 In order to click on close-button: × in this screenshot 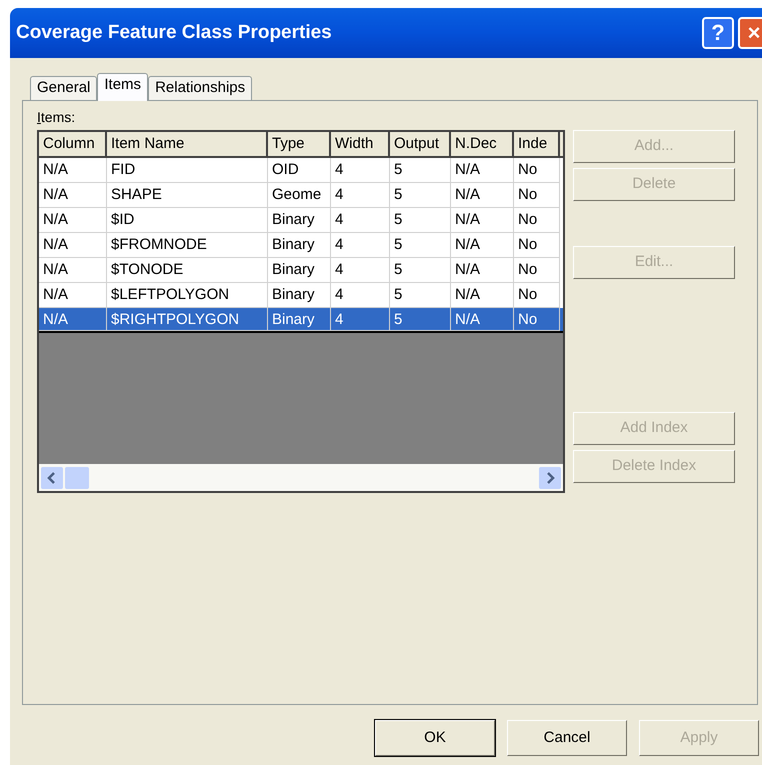, I will do `click(750, 33)`.